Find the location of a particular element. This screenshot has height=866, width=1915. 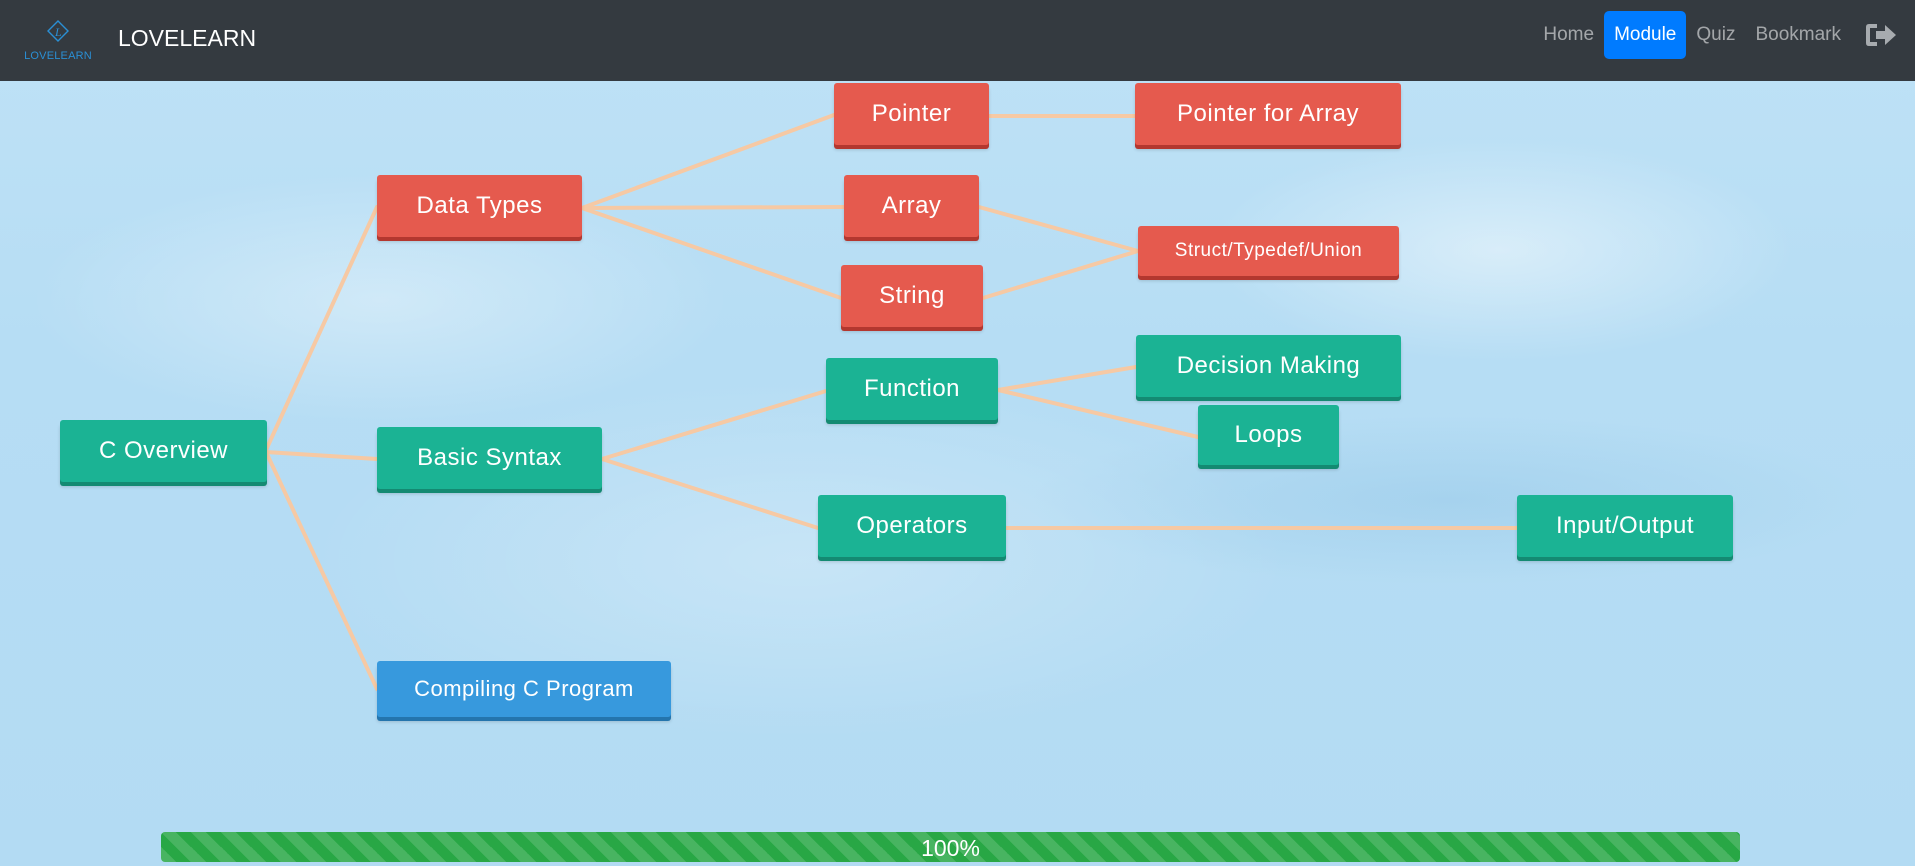

connector-array-struct is located at coordinates (1058, 229).